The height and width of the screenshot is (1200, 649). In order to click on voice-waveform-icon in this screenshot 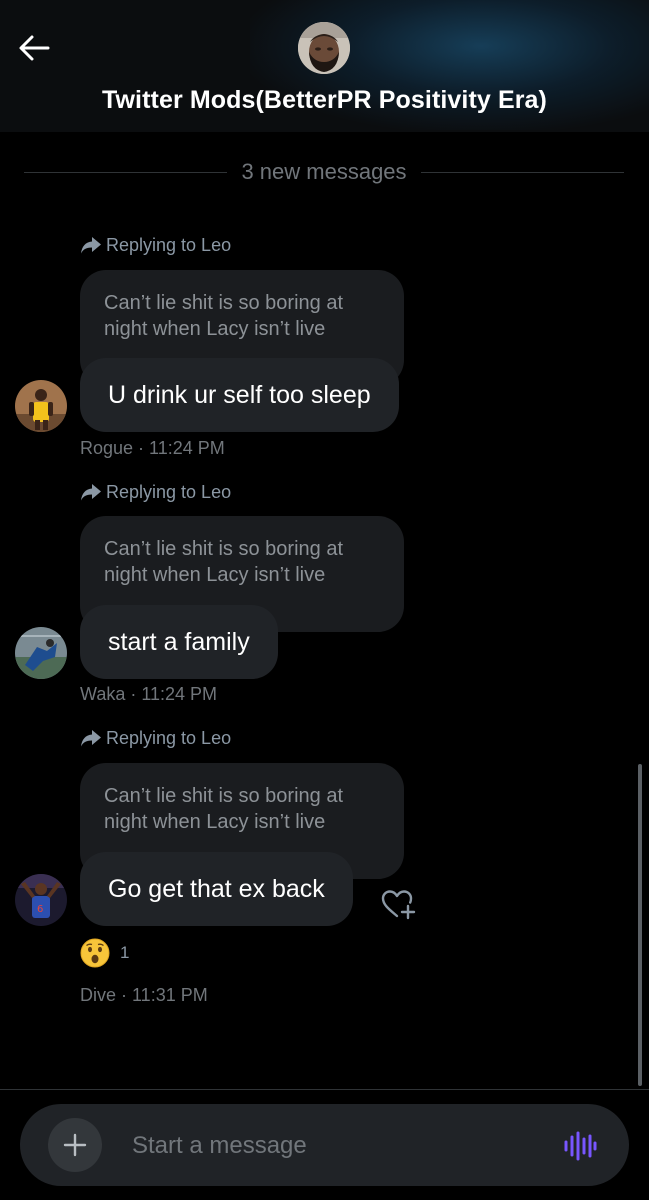, I will do `click(580, 1146)`.